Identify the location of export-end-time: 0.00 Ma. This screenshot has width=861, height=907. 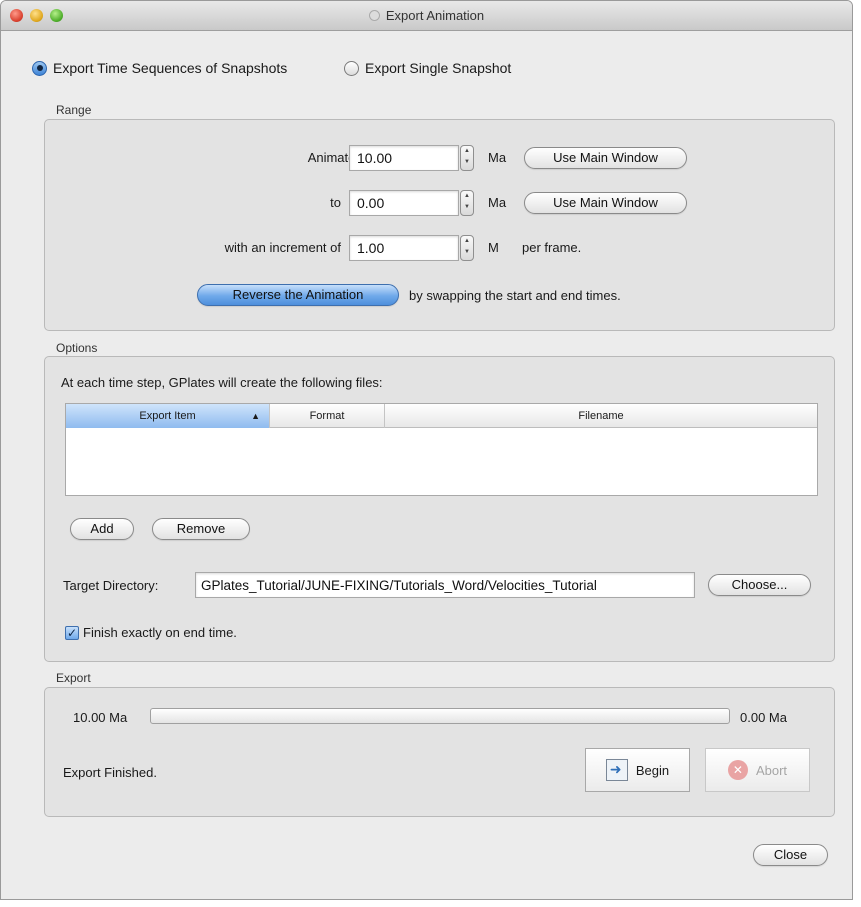
(763, 717).